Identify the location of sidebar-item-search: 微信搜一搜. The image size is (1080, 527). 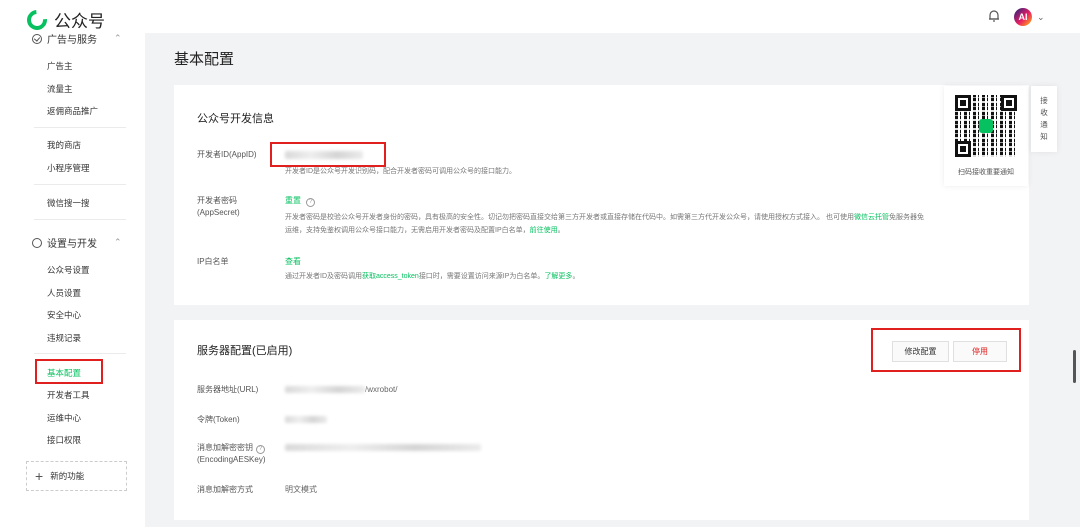
(68, 203).